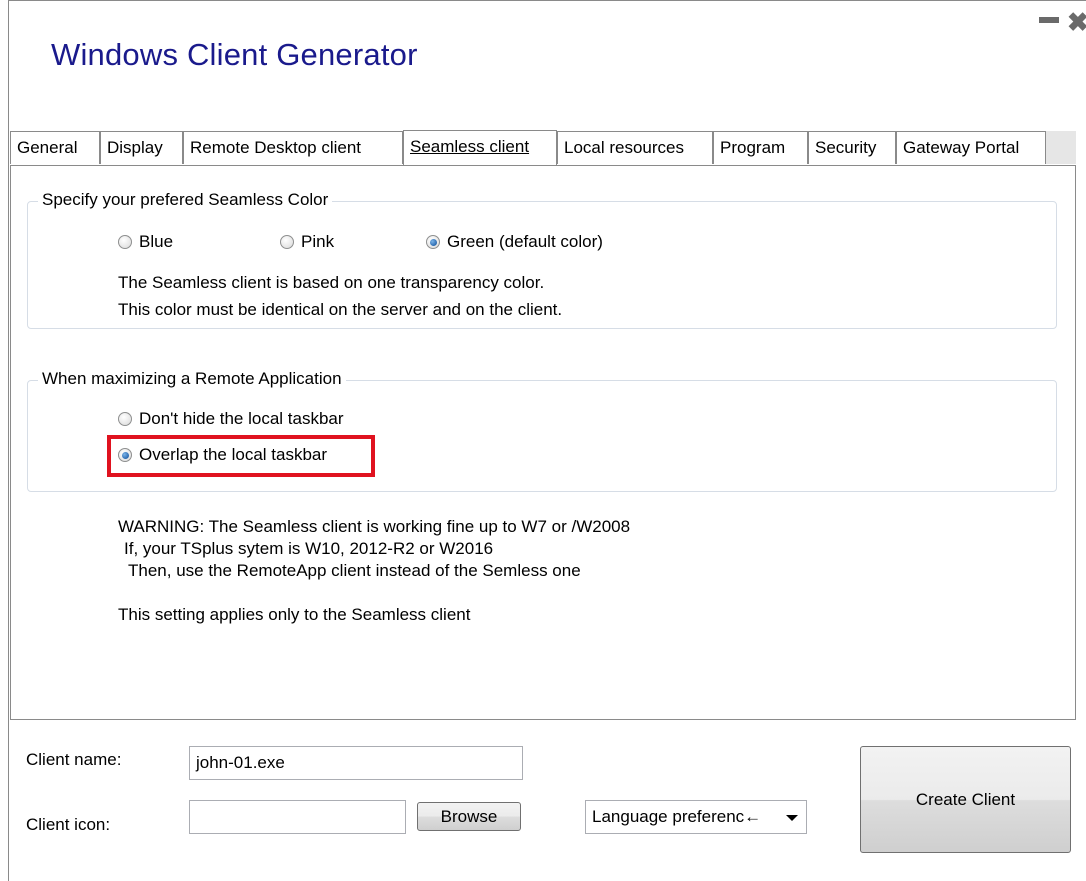 Image resolution: width=1086 pixels, height=881 pixels. I want to click on tab-general: General, so click(55, 147).